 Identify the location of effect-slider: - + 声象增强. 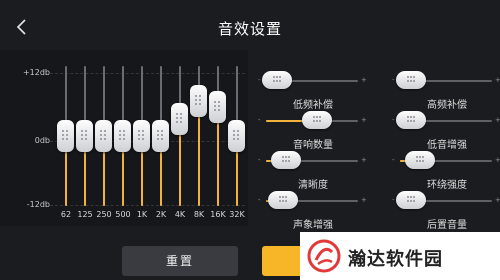
(313, 204).